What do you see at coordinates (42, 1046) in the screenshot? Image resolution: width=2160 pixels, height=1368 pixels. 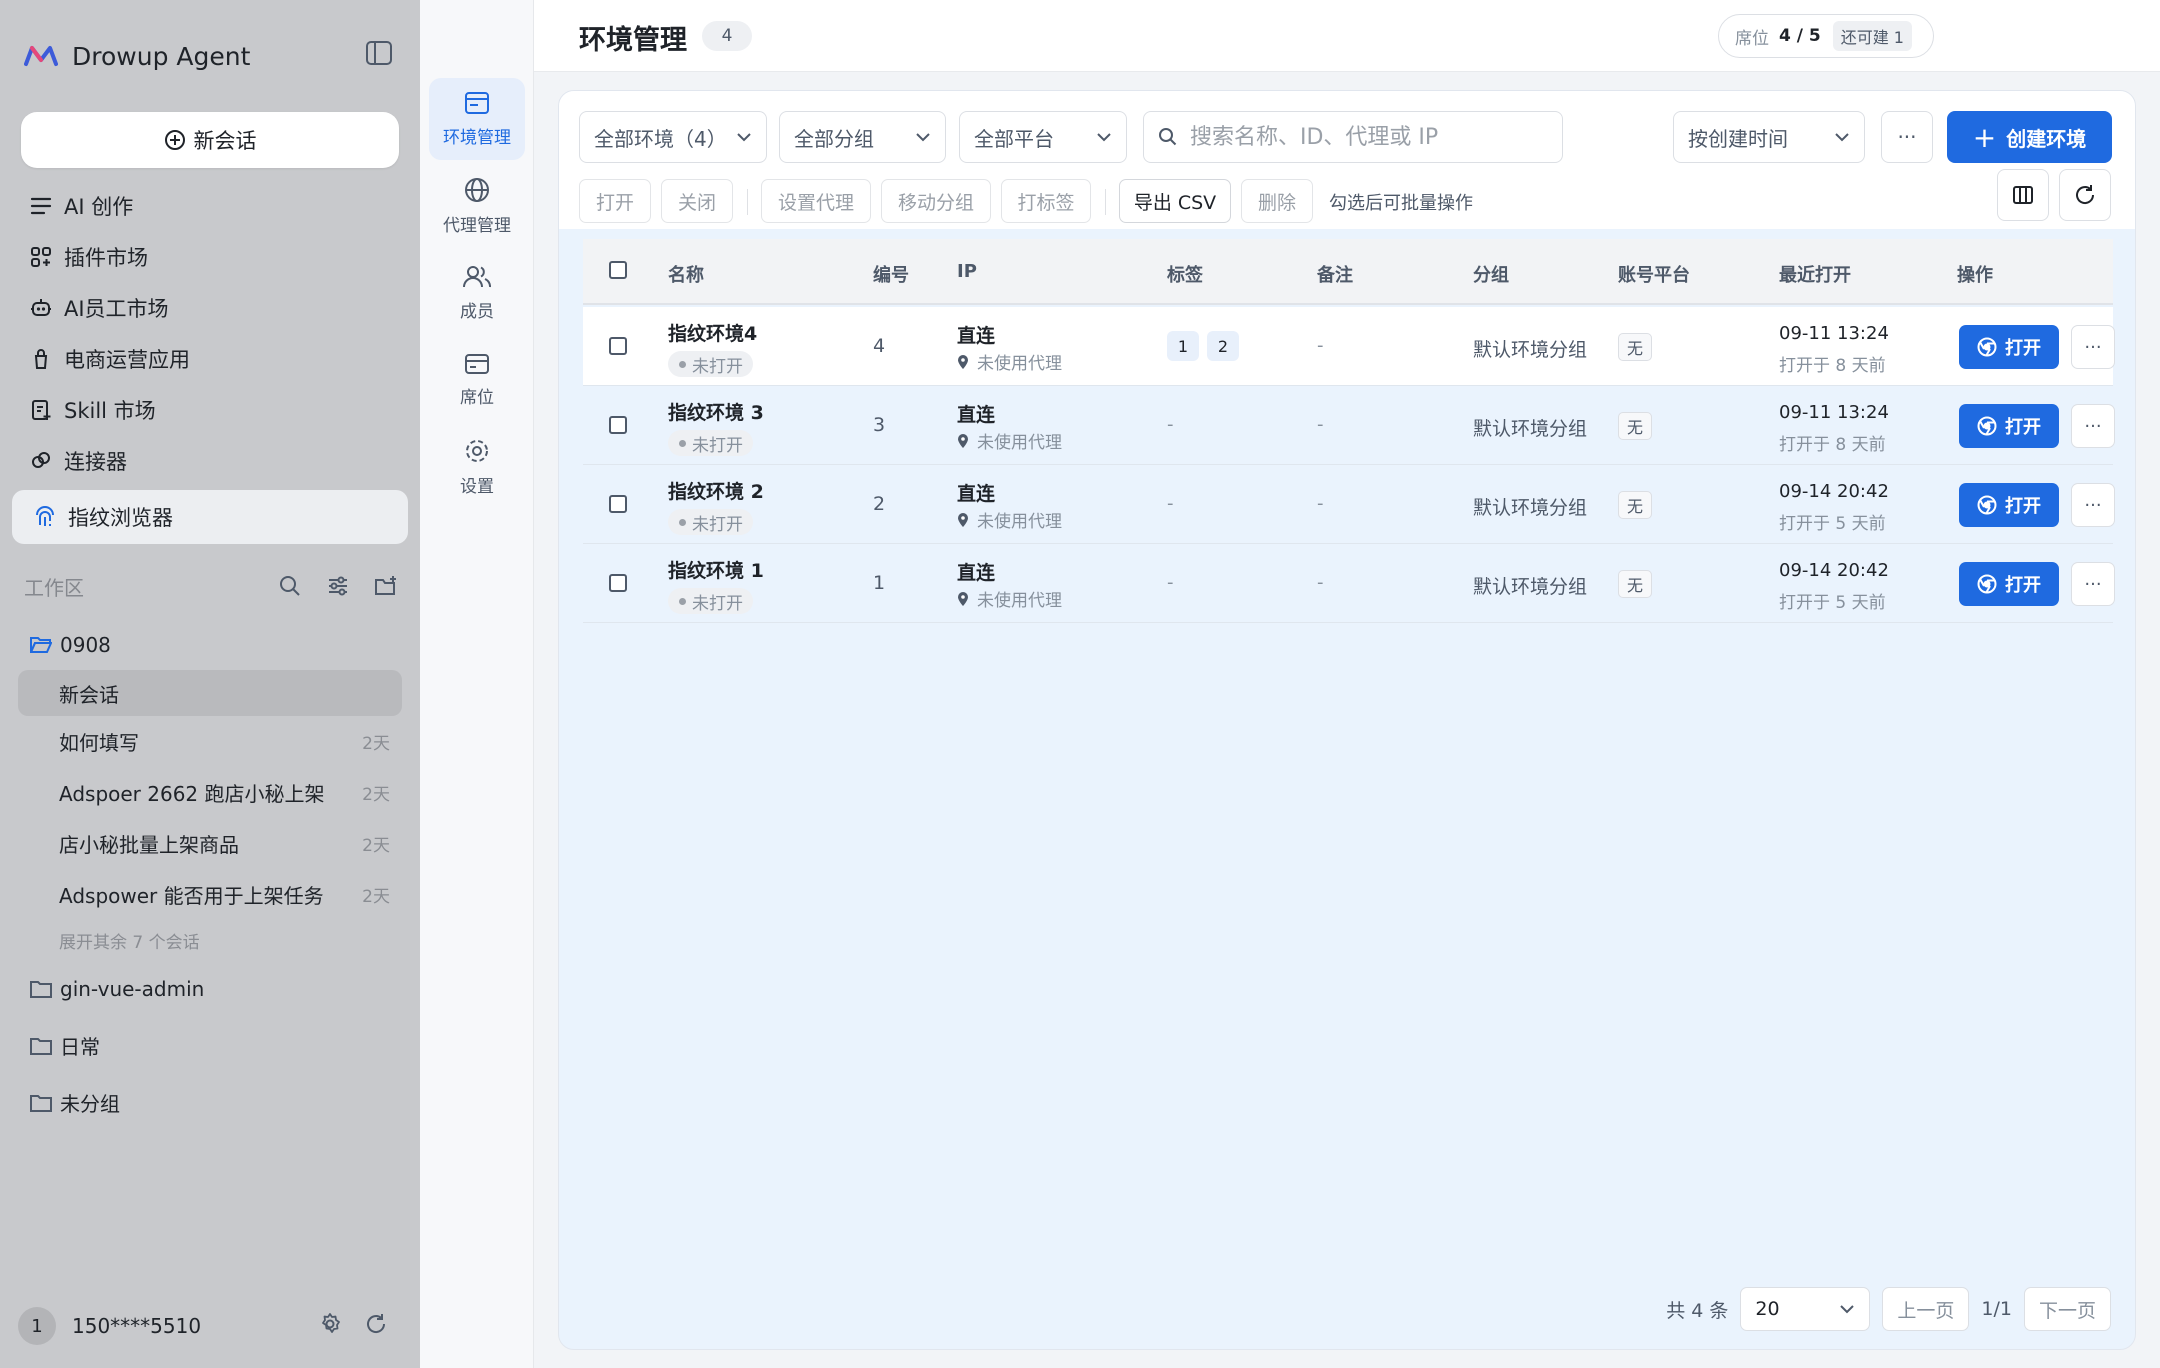 I see `folder-icon` at bounding box center [42, 1046].